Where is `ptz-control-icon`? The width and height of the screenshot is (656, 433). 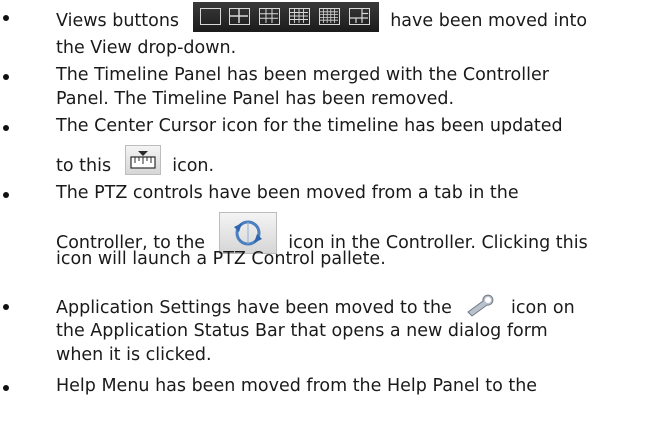
ptz-control-icon is located at coordinates (247, 233).